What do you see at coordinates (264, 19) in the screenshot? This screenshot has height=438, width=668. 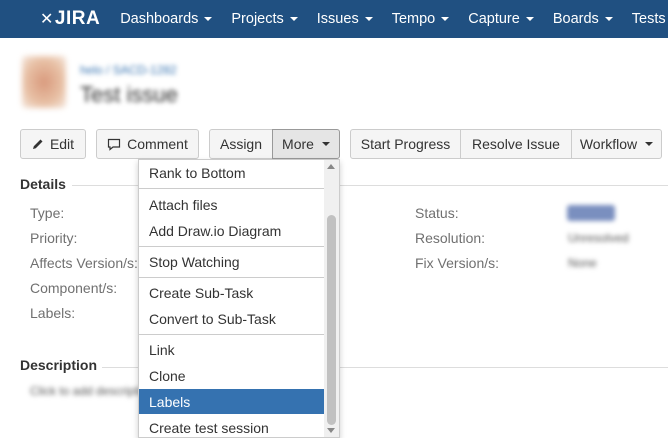 I see `nav-projects: Projects` at bounding box center [264, 19].